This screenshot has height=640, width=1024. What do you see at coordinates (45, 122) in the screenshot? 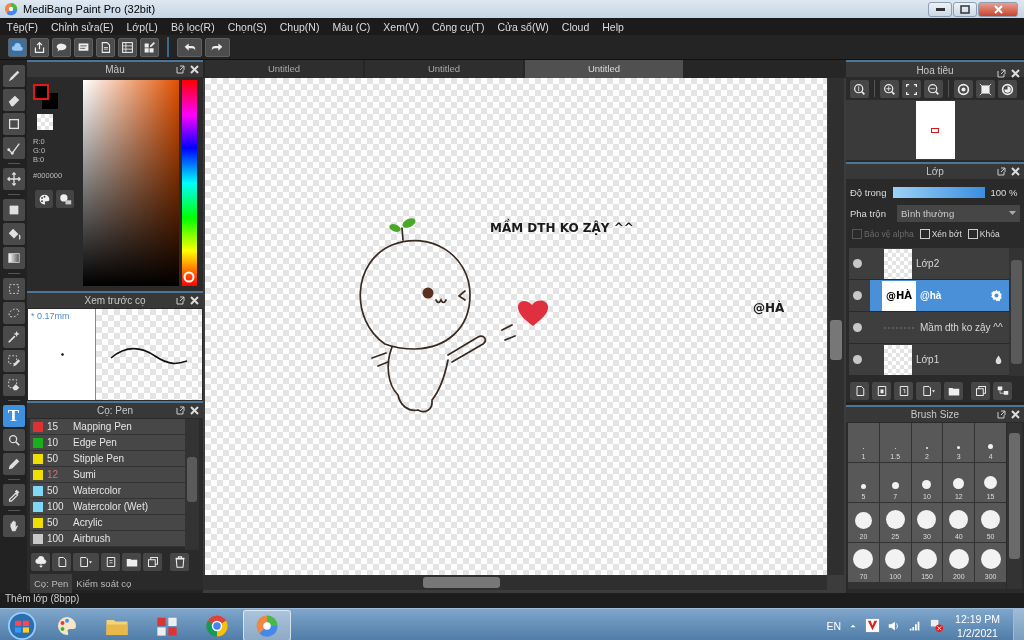
I see `transparent-color-swatch` at bounding box center [45, 122].